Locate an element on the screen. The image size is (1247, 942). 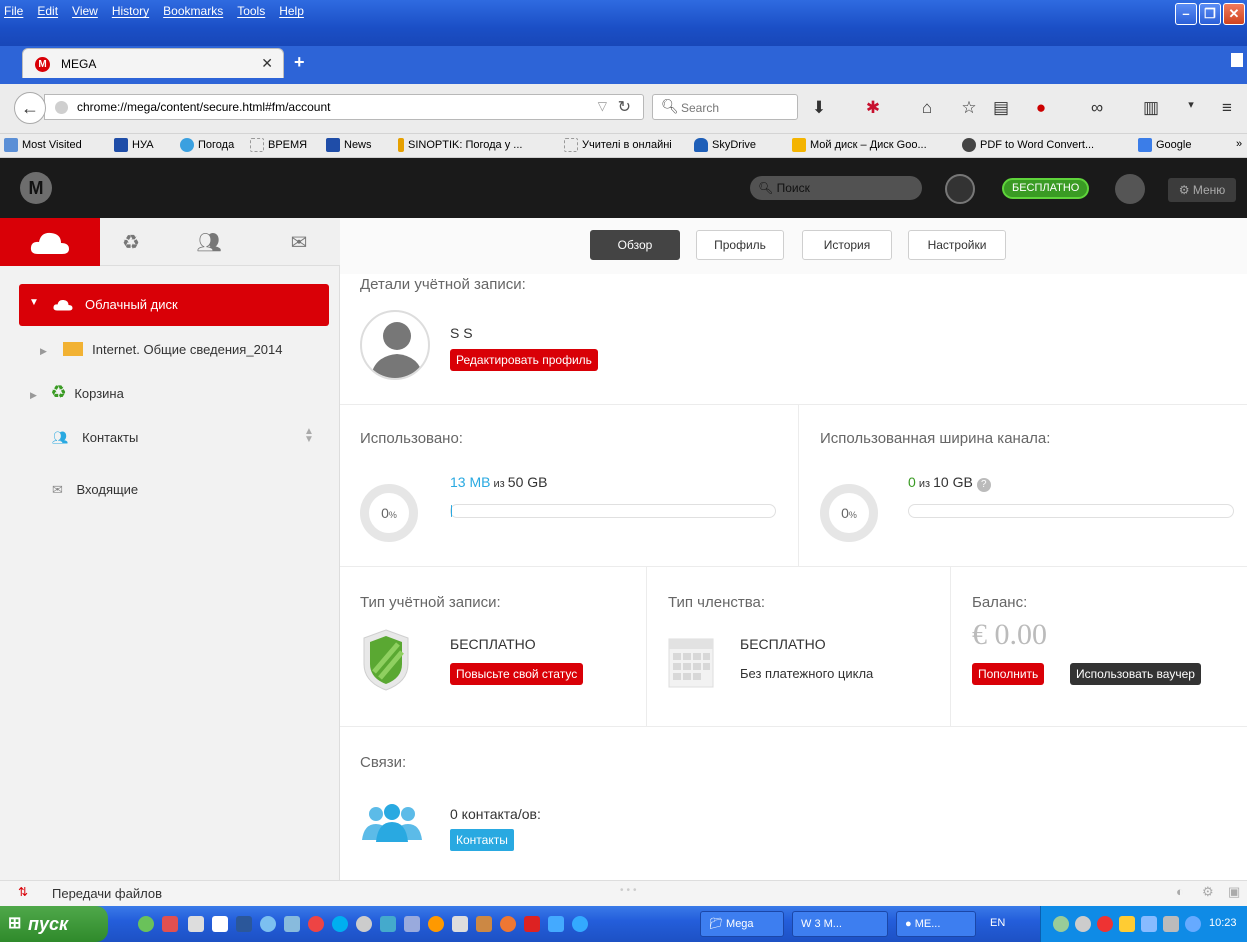
cloud-drive-tab is located at coordinates (50, 242).